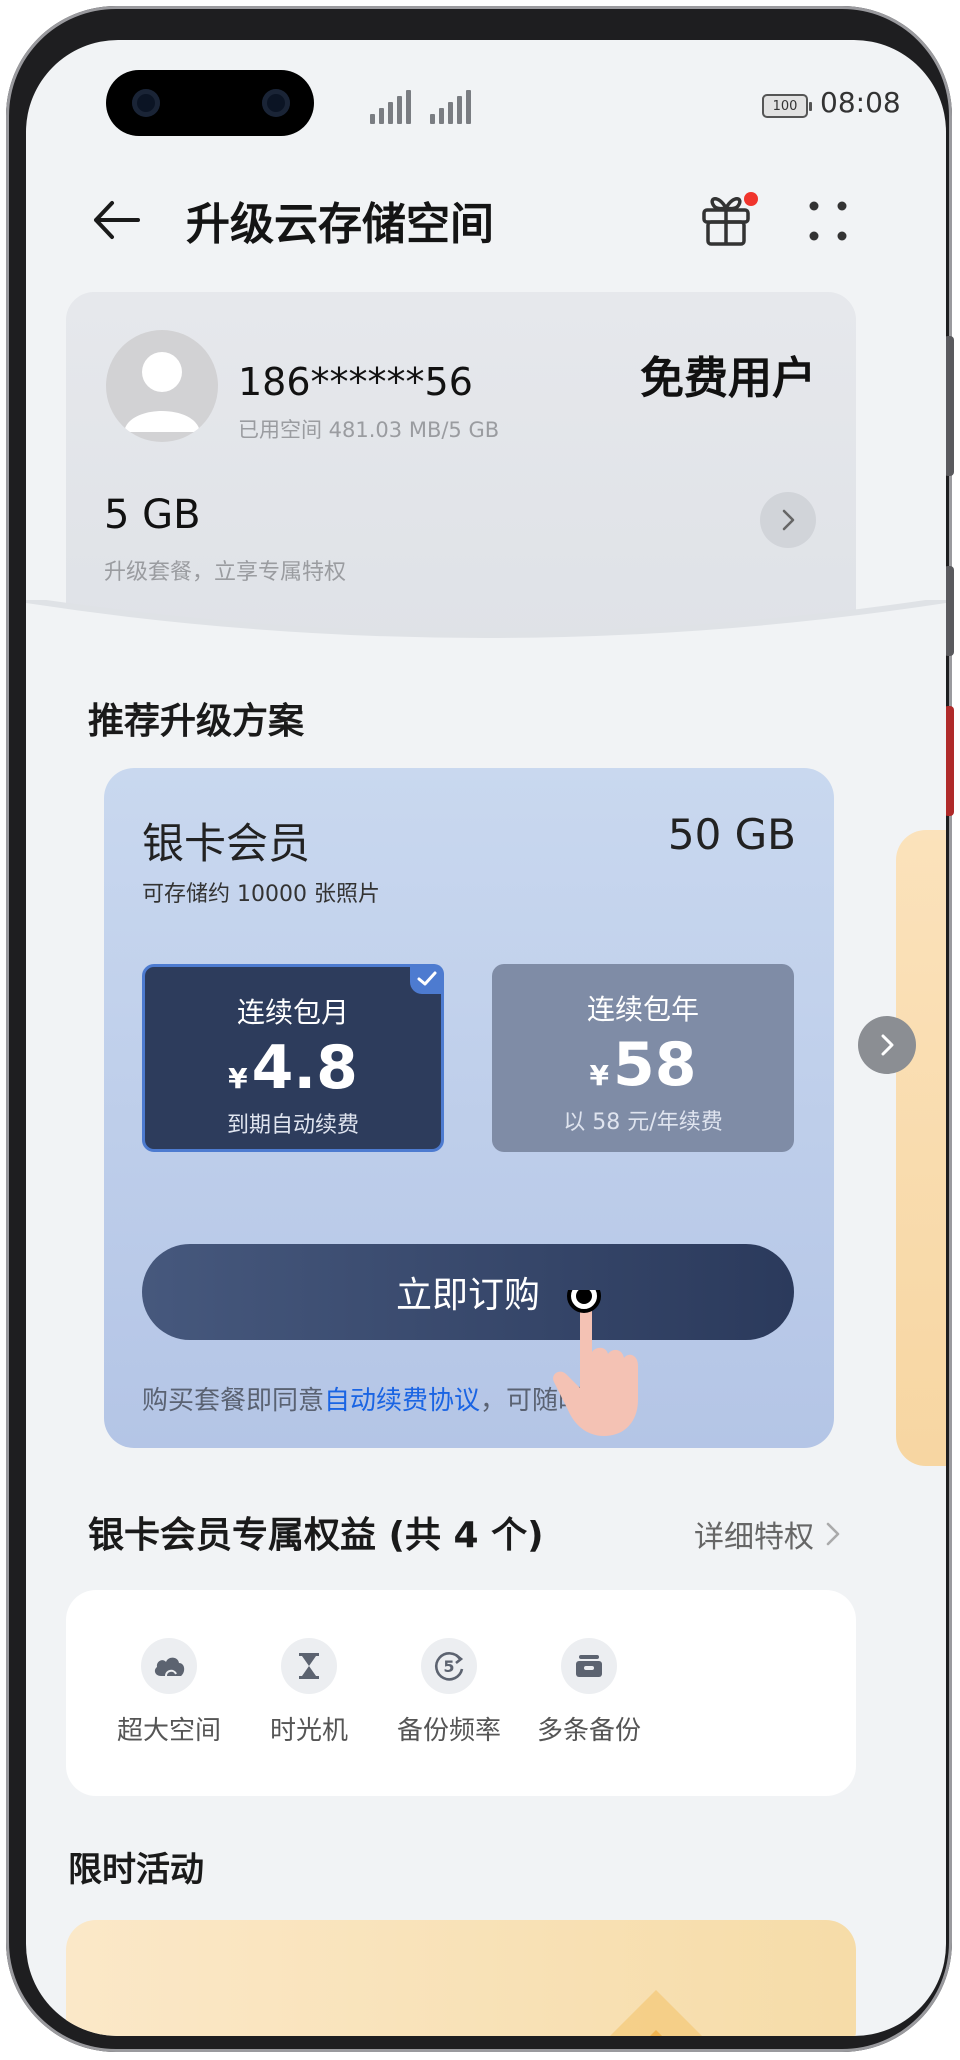 This screenshot has width=960, height=2060. Describe the element at coordinates (728, 378) in the screenshot. I see `user-type-label: 免费用户` at that location.